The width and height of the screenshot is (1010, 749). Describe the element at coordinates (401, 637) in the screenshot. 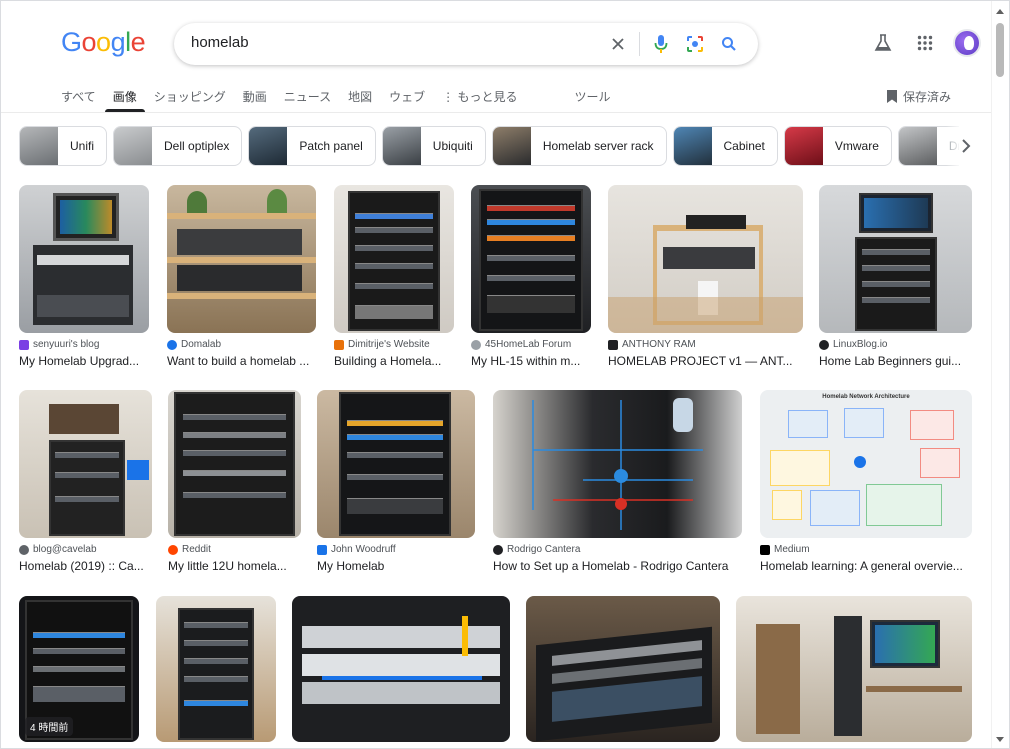

I see `patch-panel` at that location.